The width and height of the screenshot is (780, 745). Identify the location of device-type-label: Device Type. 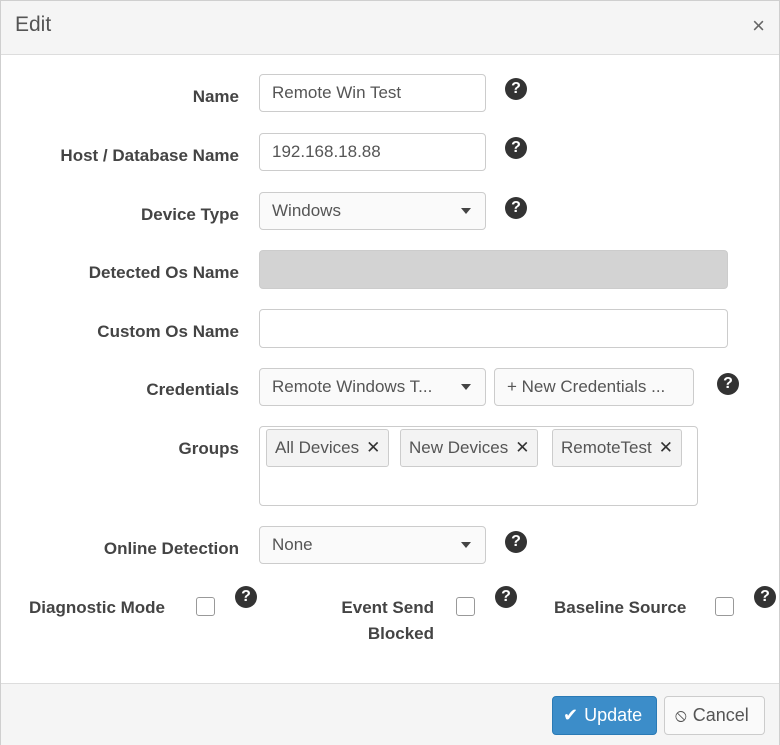
(190, 214).